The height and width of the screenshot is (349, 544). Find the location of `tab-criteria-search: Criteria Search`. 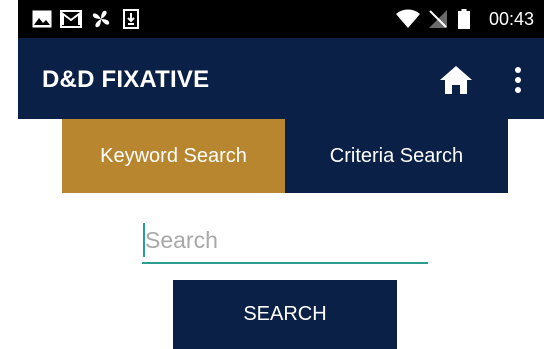

tab-criteria-search: Criteria Search is located at coordinates (396, 156).